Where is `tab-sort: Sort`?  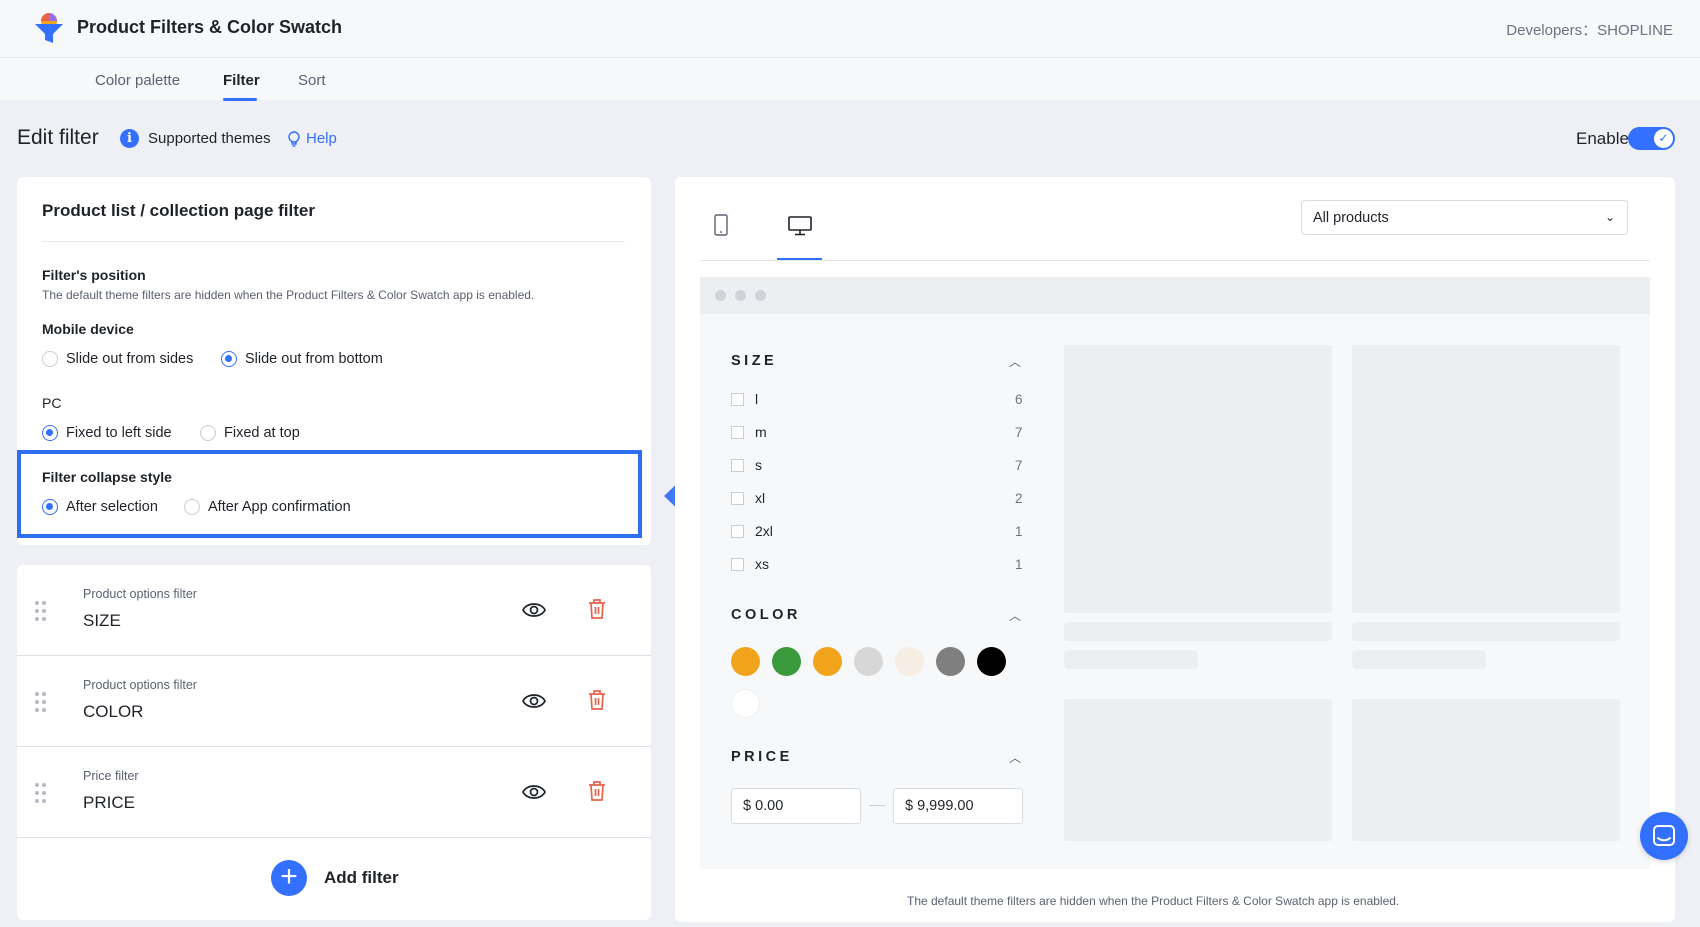
tab-sort: Sort is located at coordinates (312, 80).